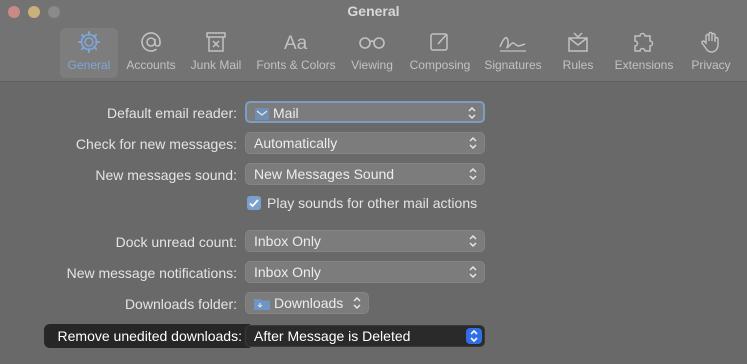  I want to click on setting-row-check-messages: Check for new messages: Automatically, so click(373, 144).